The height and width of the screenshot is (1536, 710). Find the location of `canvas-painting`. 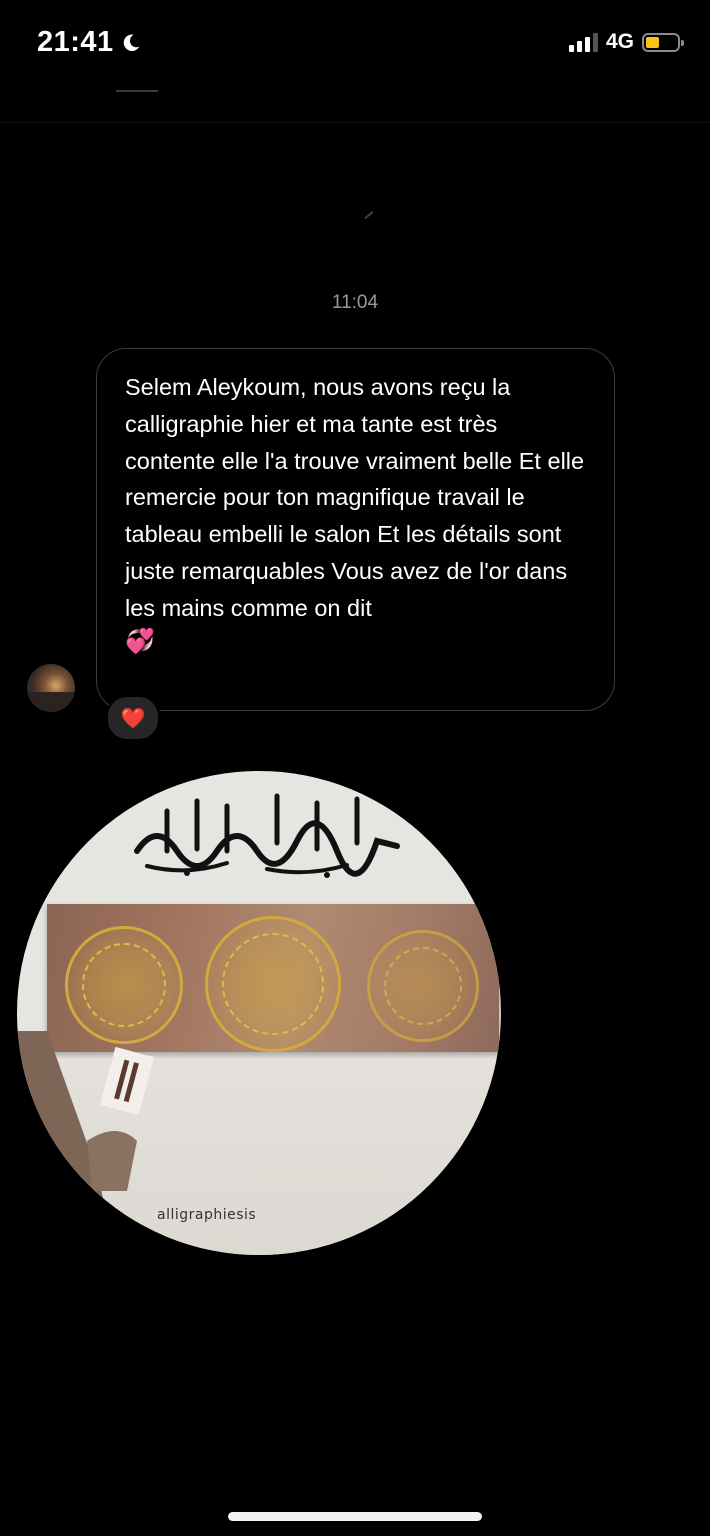

canvas-painting is located at coordinates (273, 978).